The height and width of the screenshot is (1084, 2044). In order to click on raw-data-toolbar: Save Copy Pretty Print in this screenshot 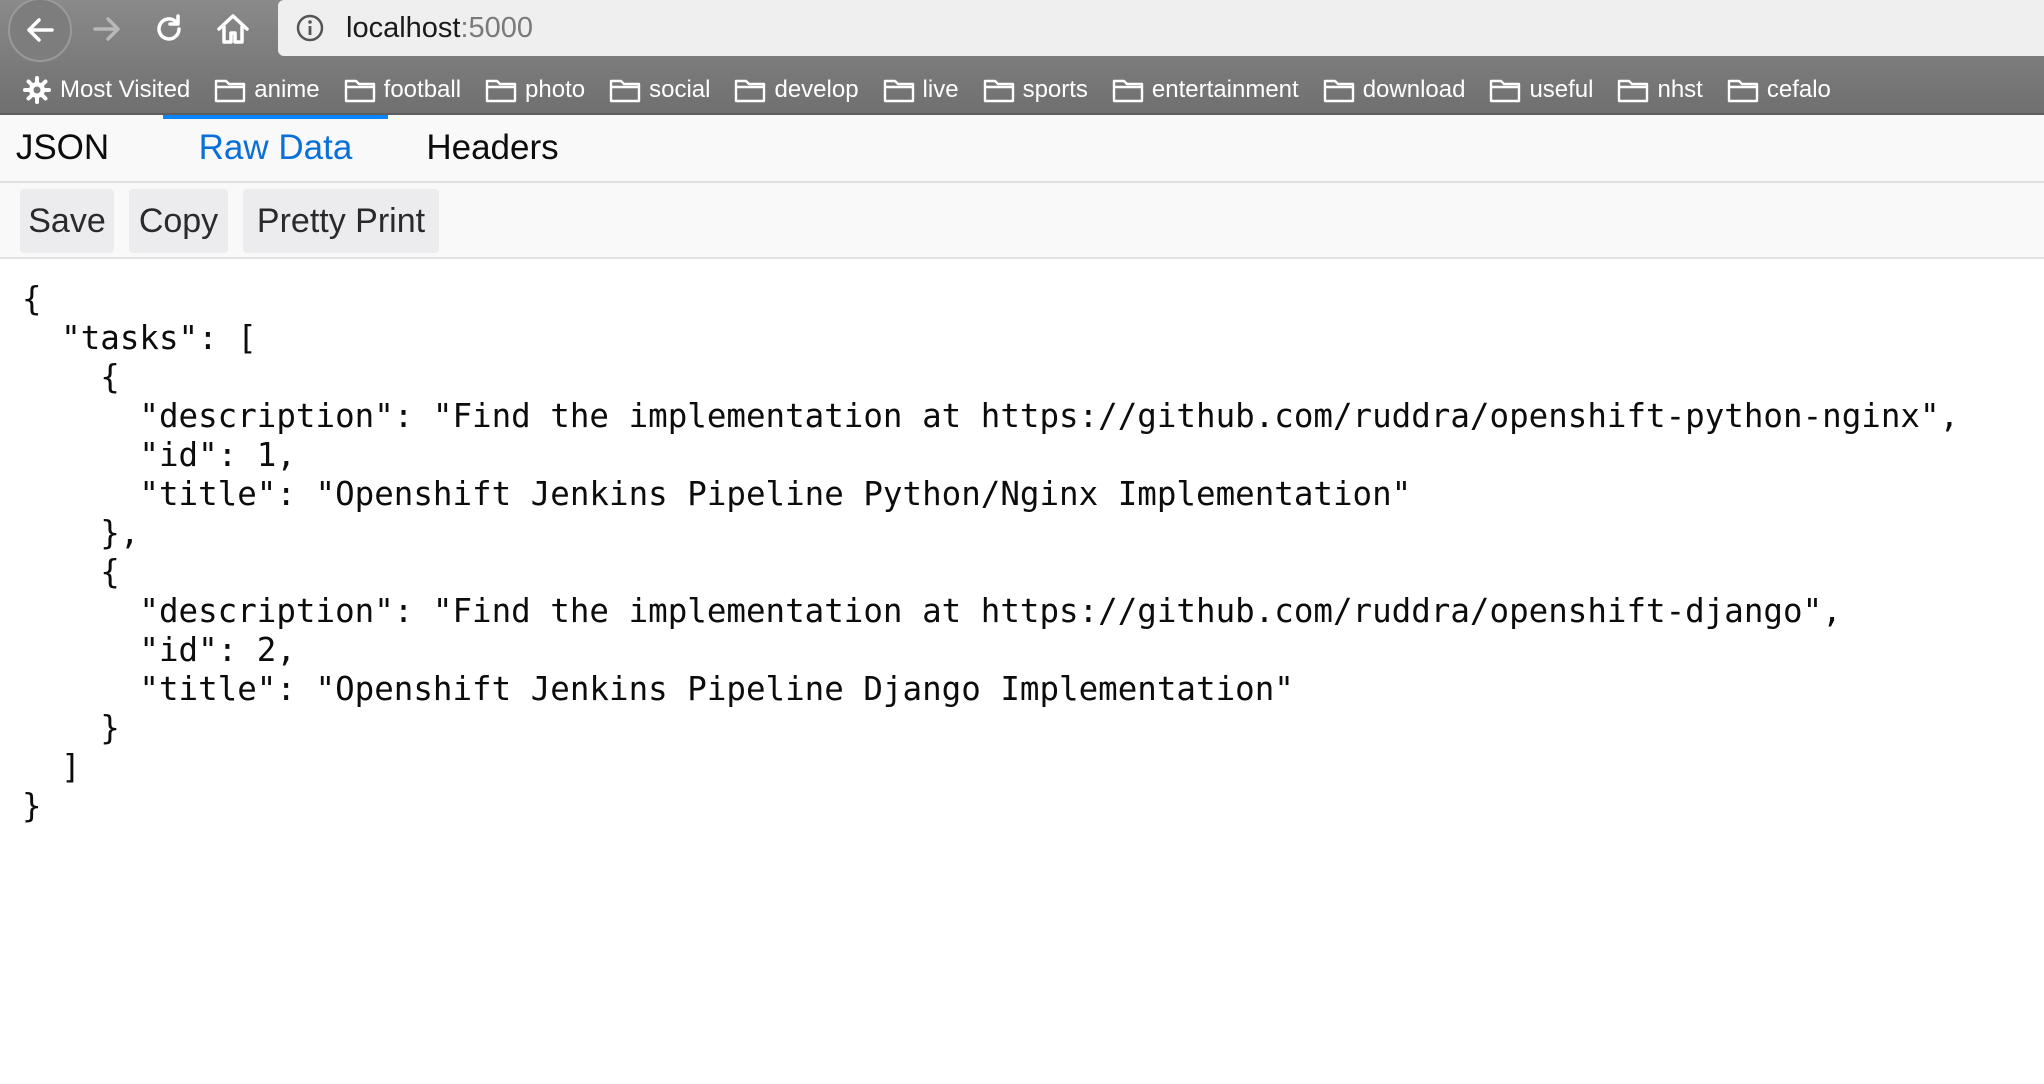, I will do `click(1022, 221)`.